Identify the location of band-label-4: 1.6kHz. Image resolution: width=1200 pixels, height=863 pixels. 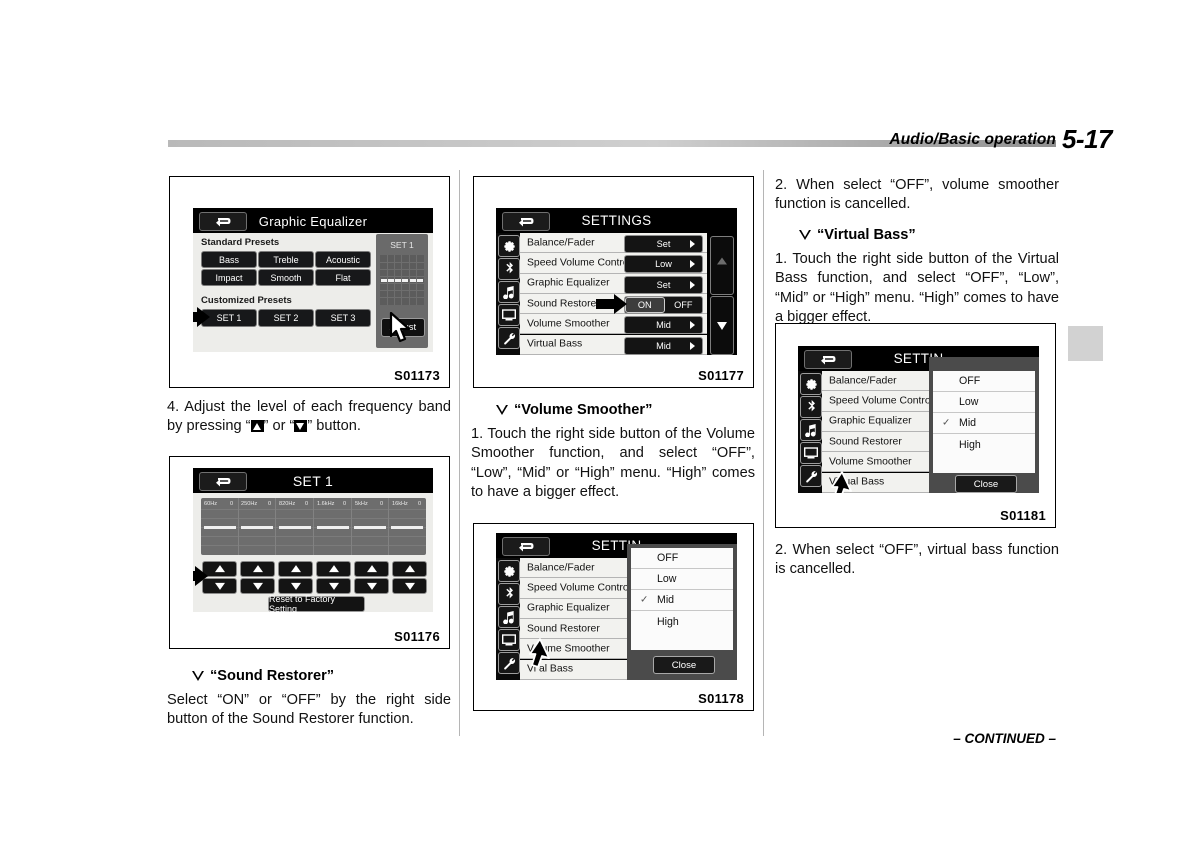
(326, 504).